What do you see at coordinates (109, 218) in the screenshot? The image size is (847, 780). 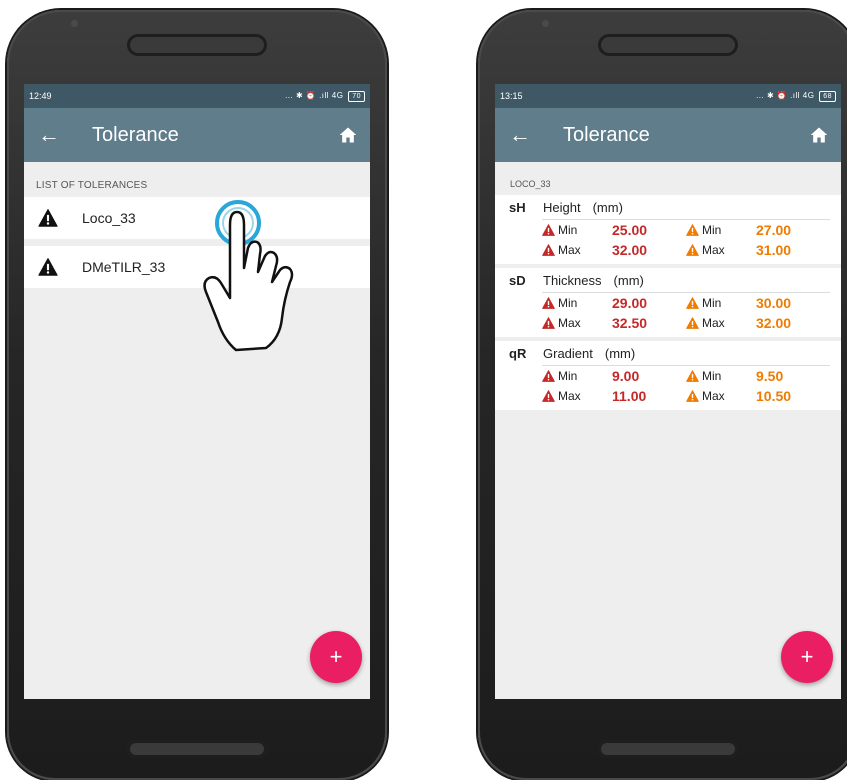 I see `list-item-label: Loco_33` at bounding box center [109, 218].